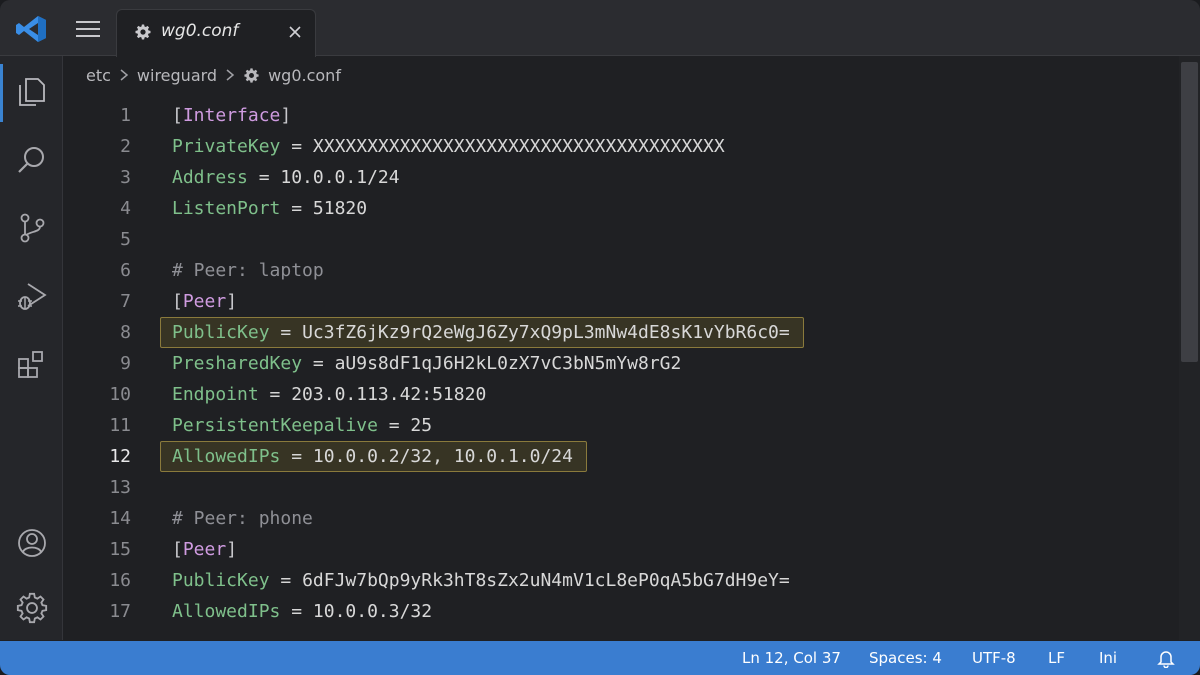  I want to click on line-number: 17, so click(120, 611).